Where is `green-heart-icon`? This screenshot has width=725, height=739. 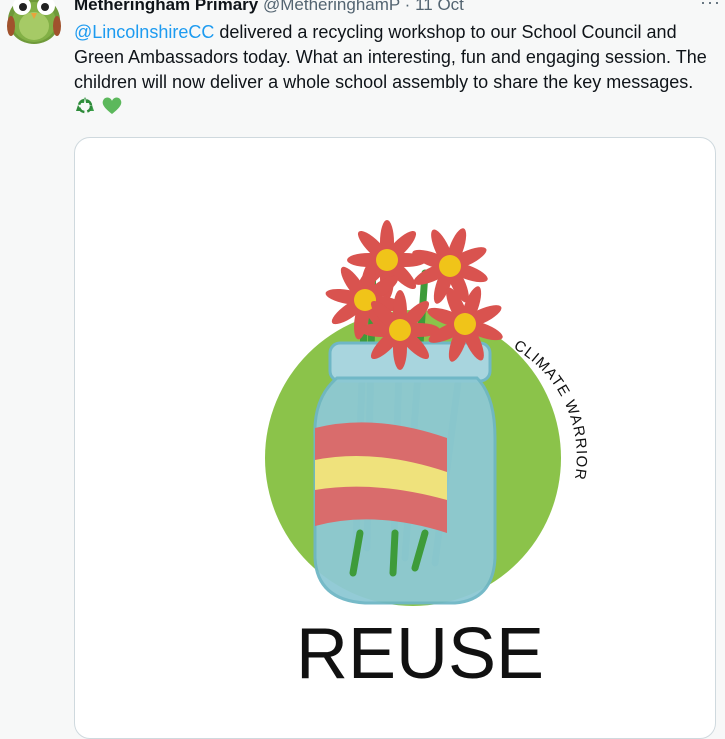 green-heart-icon is located at coordinates (112, 108).